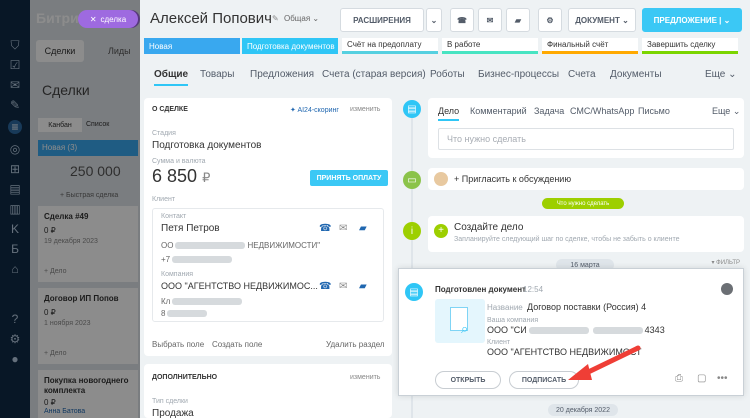  What do you see at coordinates (414, 292) in the screenshot?
I see `document-icon: ▤` at bounding box center [414, 292].